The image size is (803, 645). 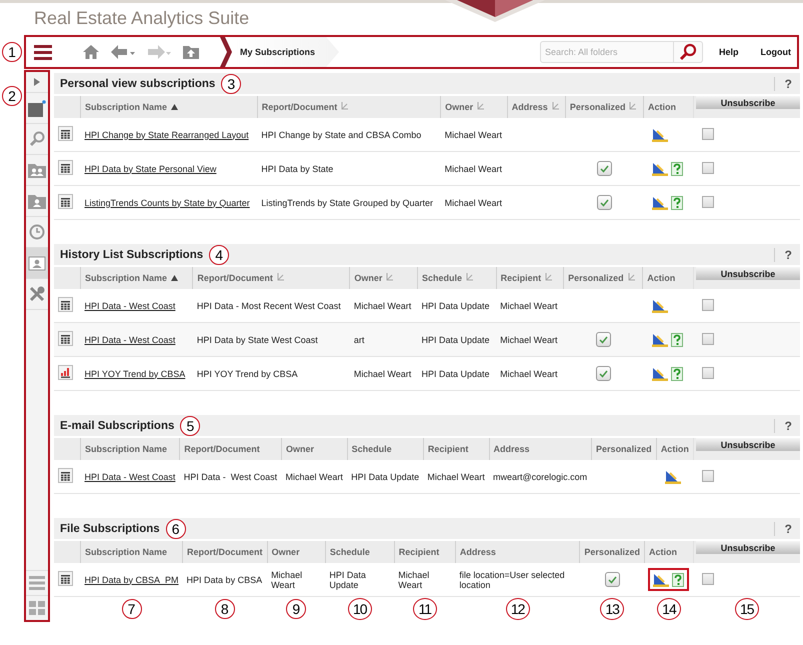 I want to click on callout-number: 6, so click(x=176, y=528).